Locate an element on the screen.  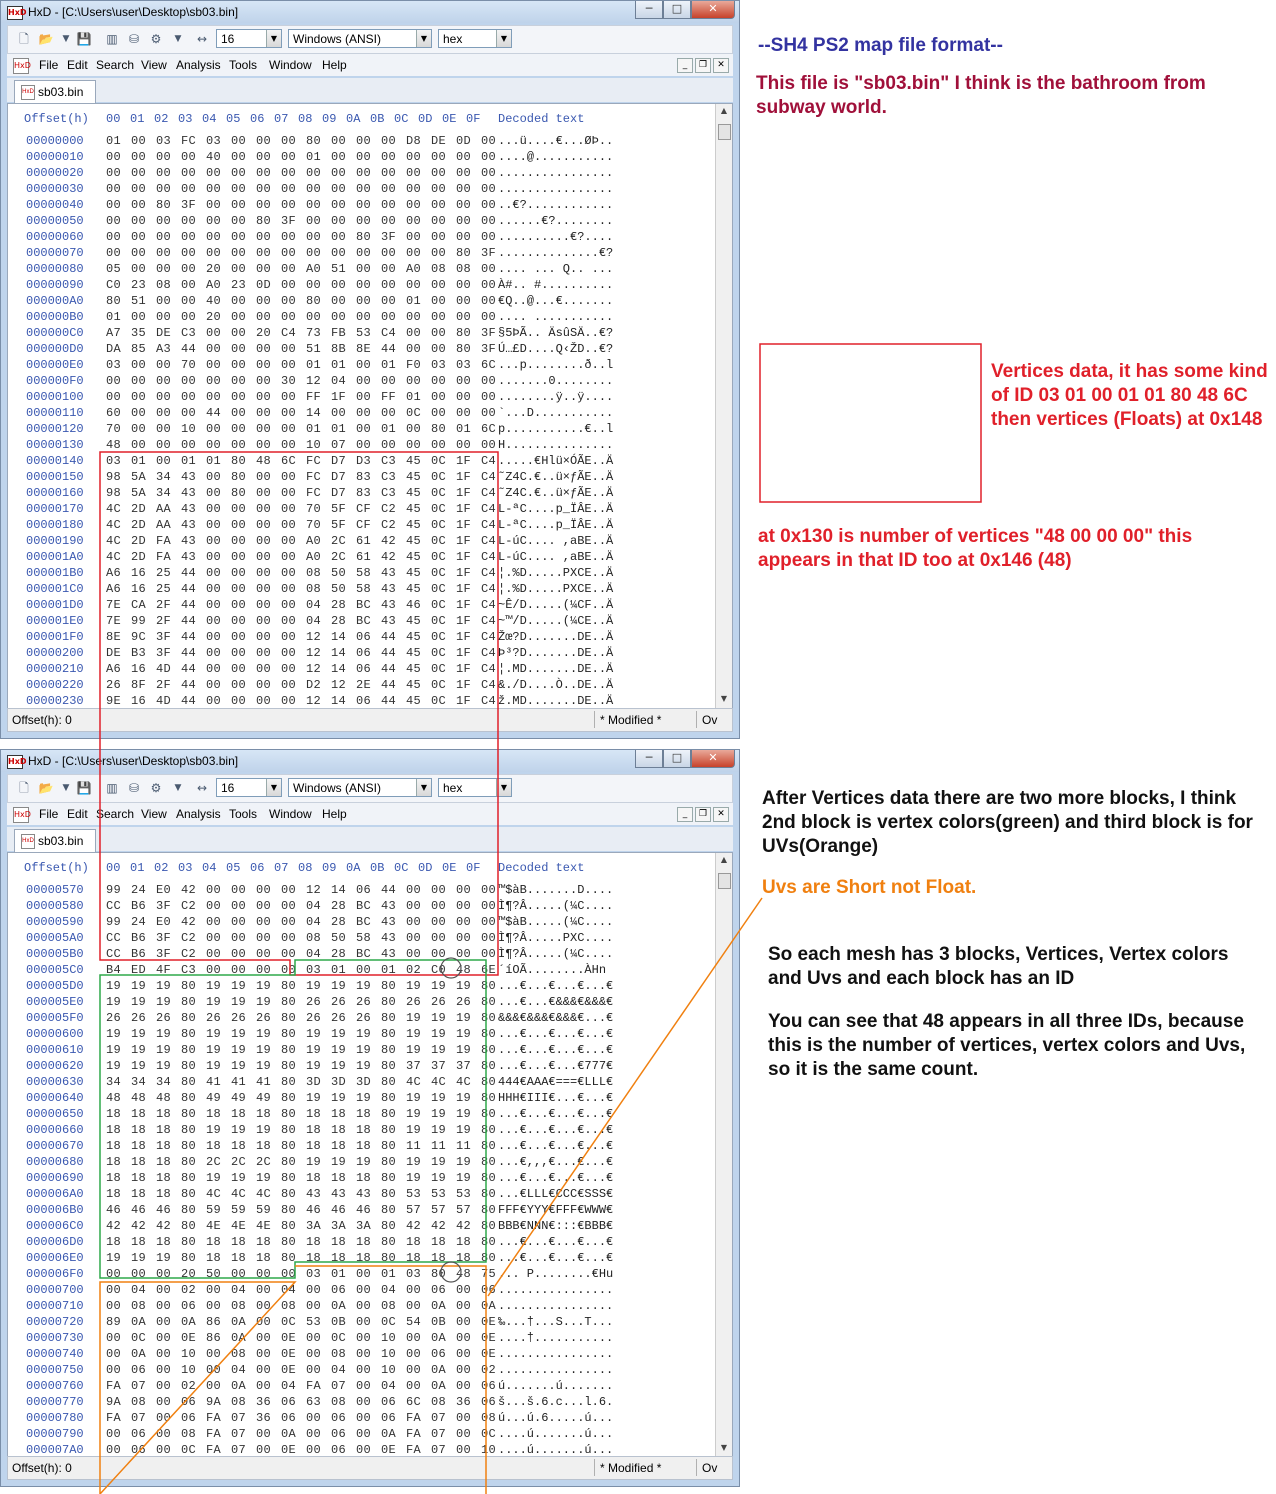
row-decoded-text: ...€LLL€CCC€SSS€ is located at coordinates (555, 1194).